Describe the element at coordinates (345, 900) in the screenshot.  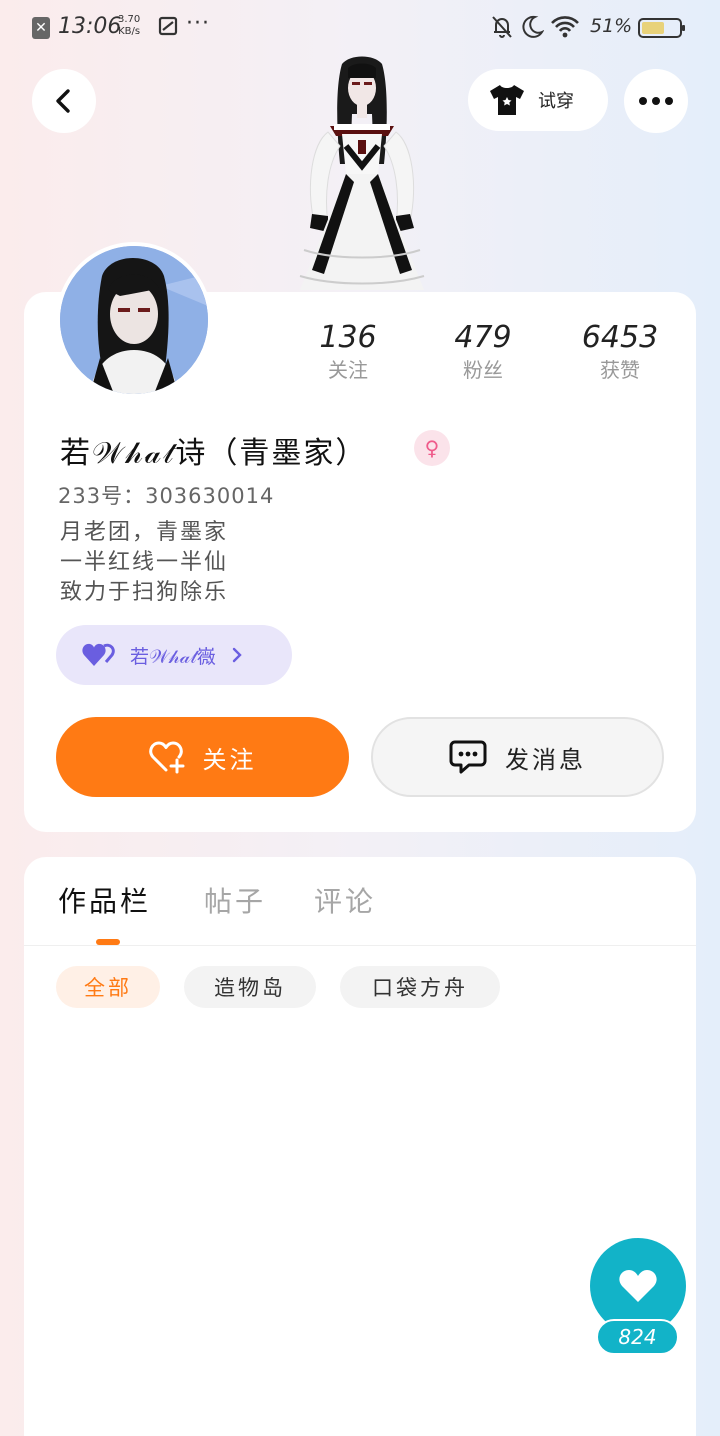
I see `tab-comments: 评论` at that location.